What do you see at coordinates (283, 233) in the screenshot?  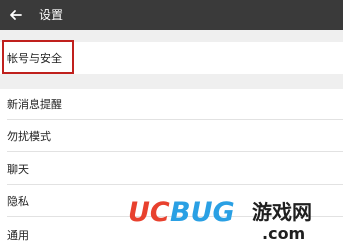 I see `svg-text: .com` at bounding box center [283, 233].